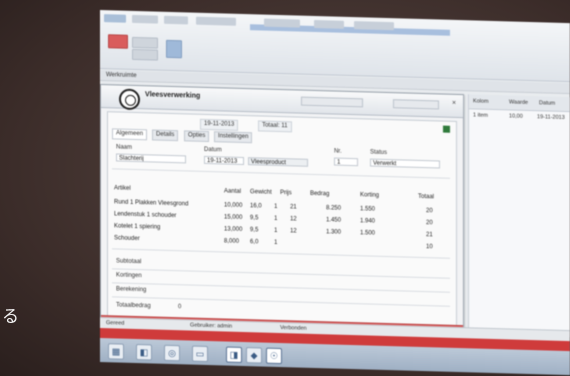 This screenshot has width=570, height=376. What do you see at coordinates (275, 126) in the screenshot?
I see `total-badge: Totaal: 11` at bounding box center [275, 126].